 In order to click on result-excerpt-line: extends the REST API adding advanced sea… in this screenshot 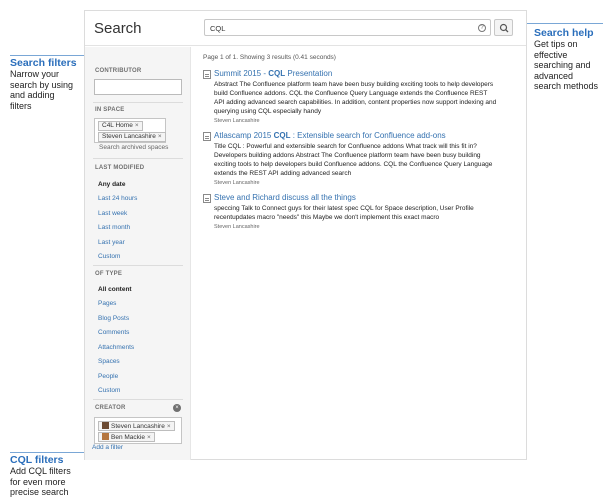, I will do `click(283, 173)`.